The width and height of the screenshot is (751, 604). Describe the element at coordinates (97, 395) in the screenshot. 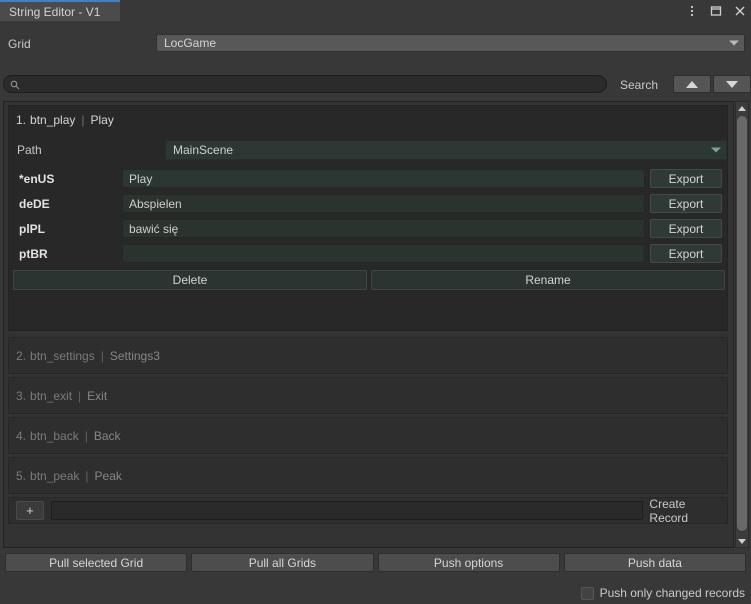

I see `record-preview: Exit` at that location.